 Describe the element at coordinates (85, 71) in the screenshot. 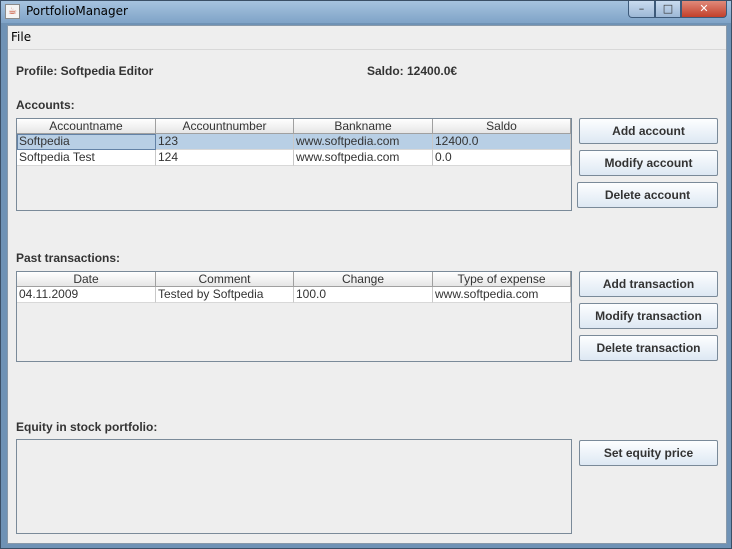

I see `profile-label: Profile: Softpedia Editor` at that location.